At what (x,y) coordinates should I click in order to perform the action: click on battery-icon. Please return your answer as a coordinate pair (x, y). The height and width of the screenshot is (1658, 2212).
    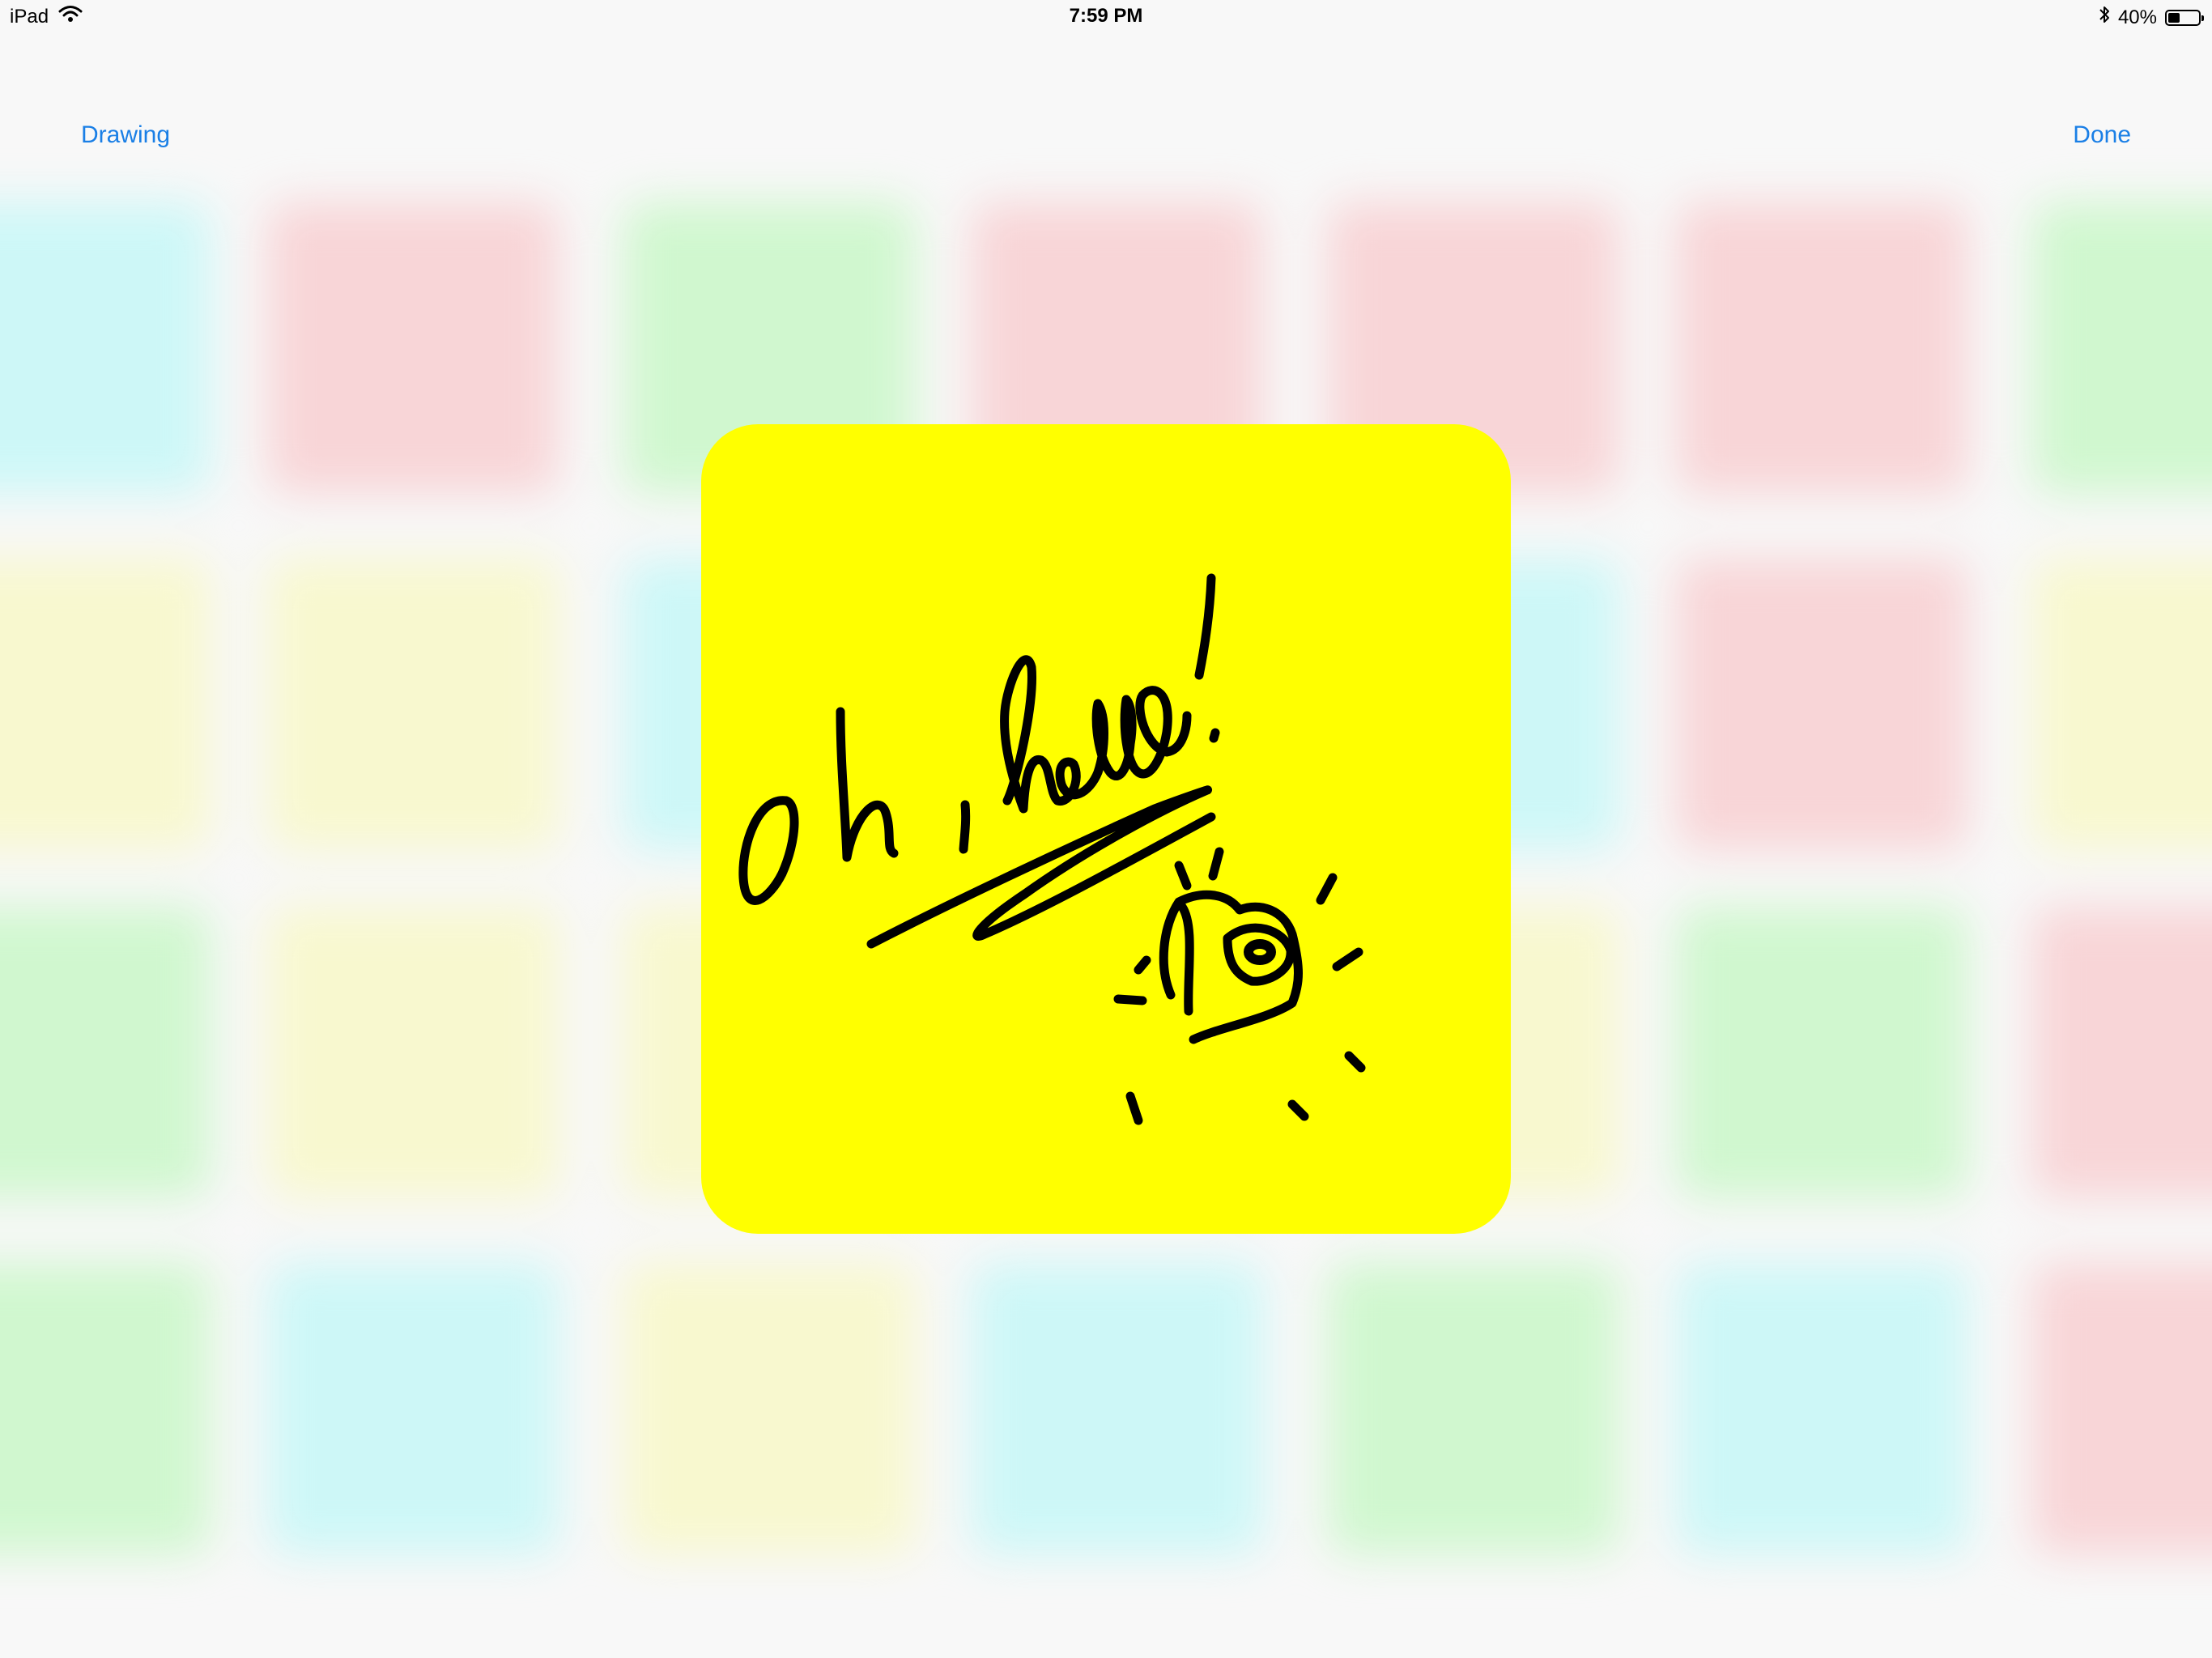
    Looking at the image, I should click on (2184, 17).